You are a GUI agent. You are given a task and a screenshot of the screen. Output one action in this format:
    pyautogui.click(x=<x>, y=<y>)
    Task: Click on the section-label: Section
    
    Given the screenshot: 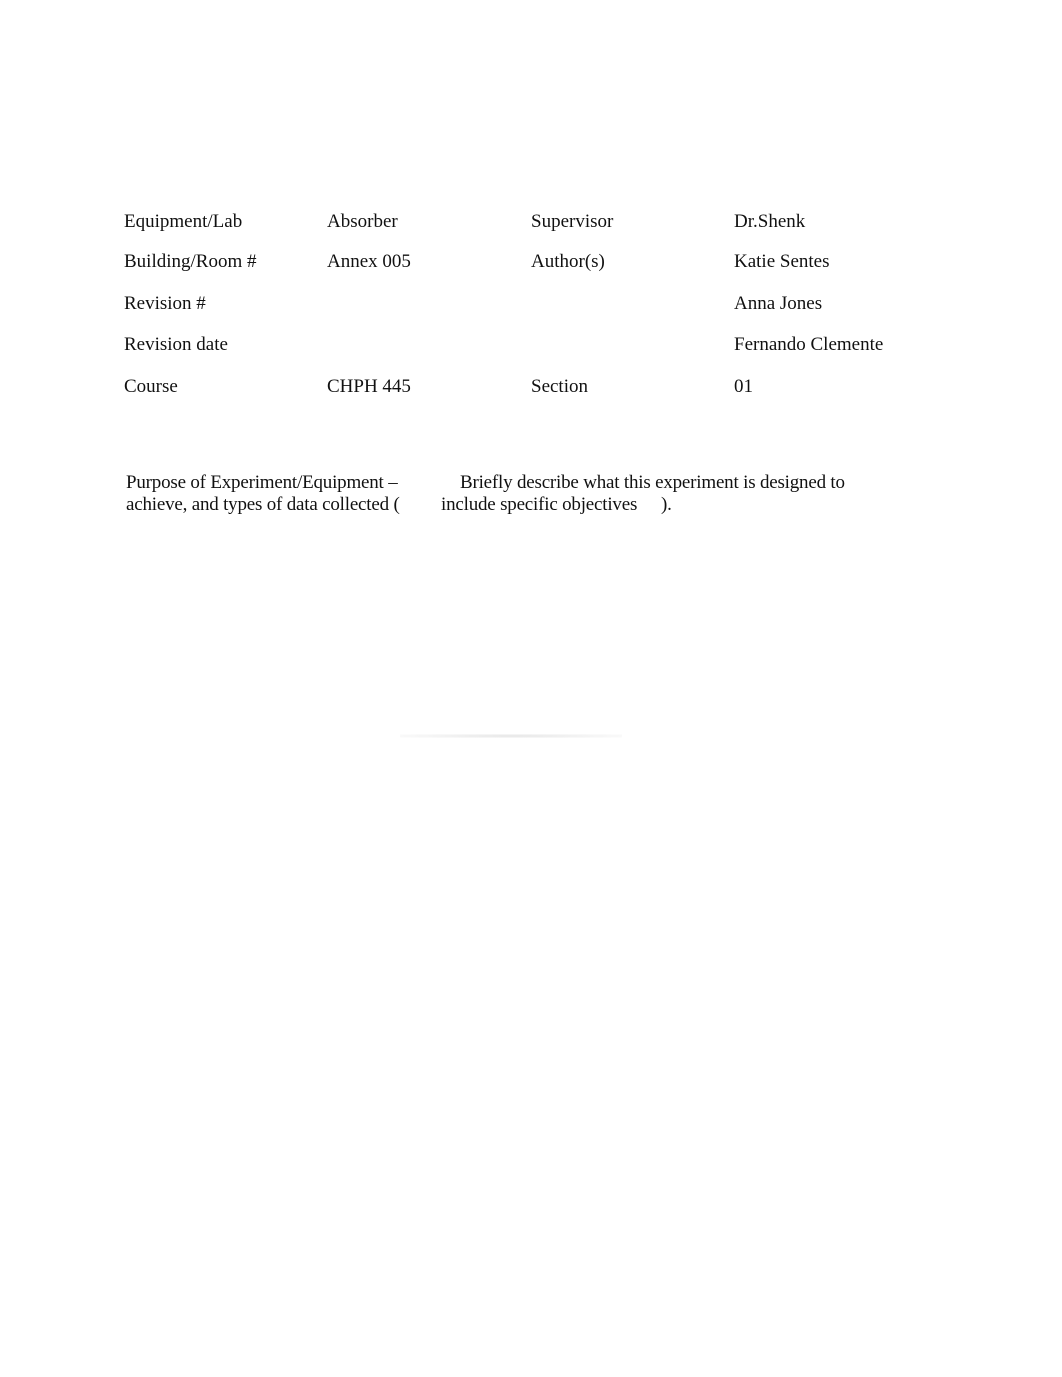 What is the action you would take?
    pyautogui.click(x=559, y=386)
    